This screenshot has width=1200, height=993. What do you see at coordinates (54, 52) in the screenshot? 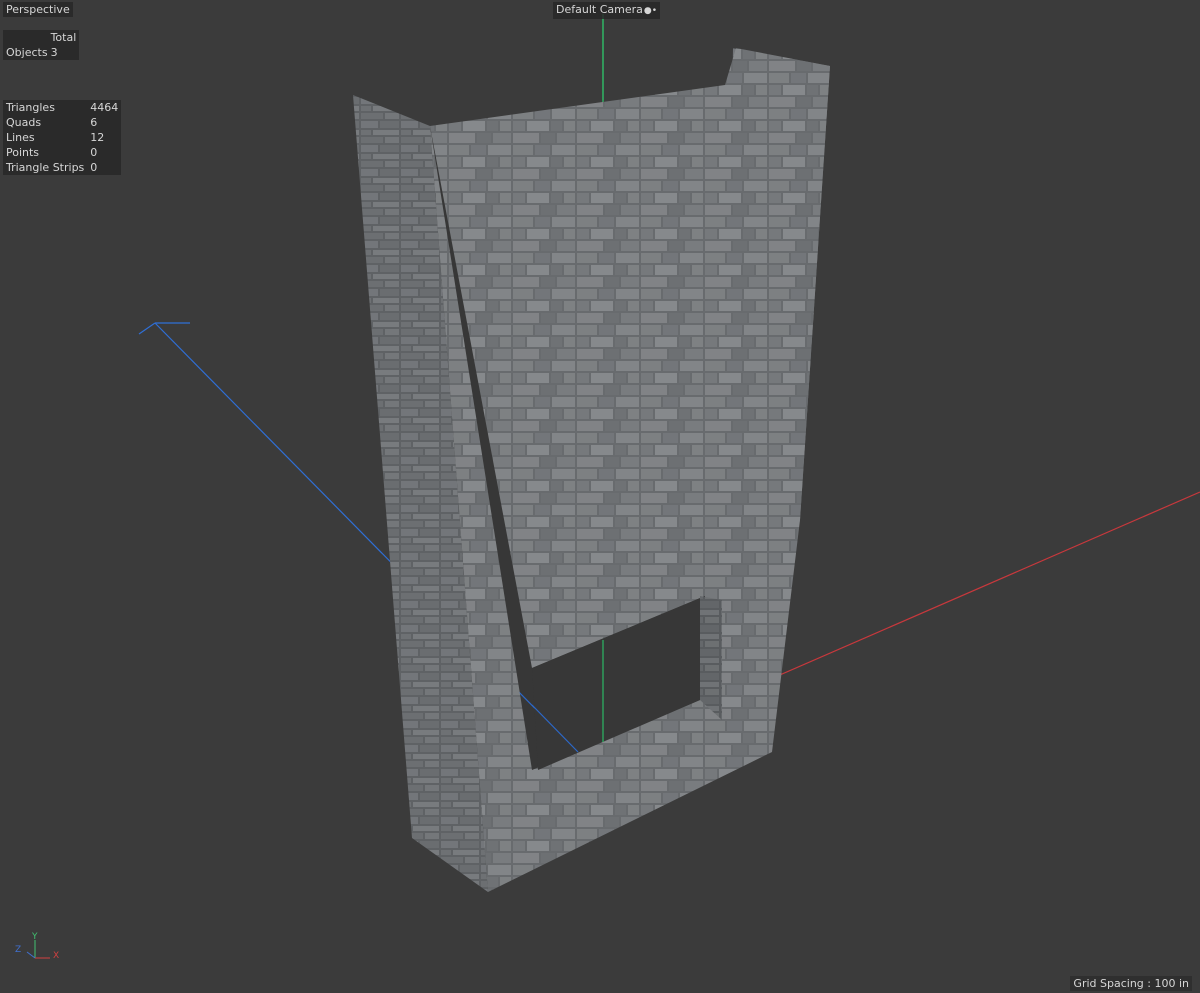
I see `objects-stats-value: 3` at bounding box center [54, 52].